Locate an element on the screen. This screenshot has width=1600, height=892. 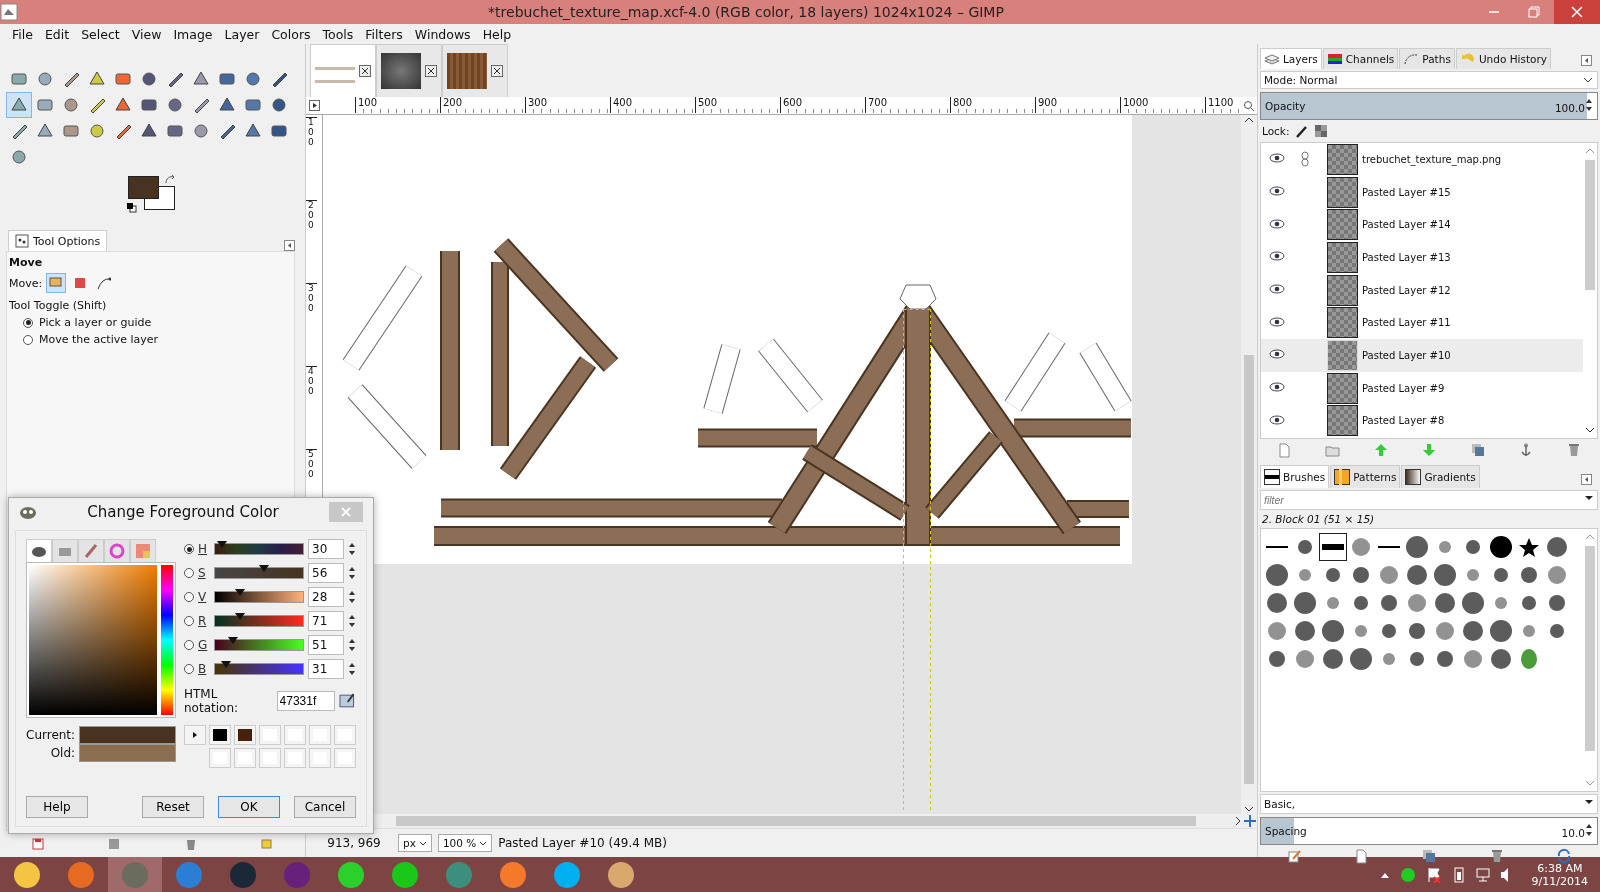
layer-row: Pasted Layer #10 is located at coordinates (1422, 355).